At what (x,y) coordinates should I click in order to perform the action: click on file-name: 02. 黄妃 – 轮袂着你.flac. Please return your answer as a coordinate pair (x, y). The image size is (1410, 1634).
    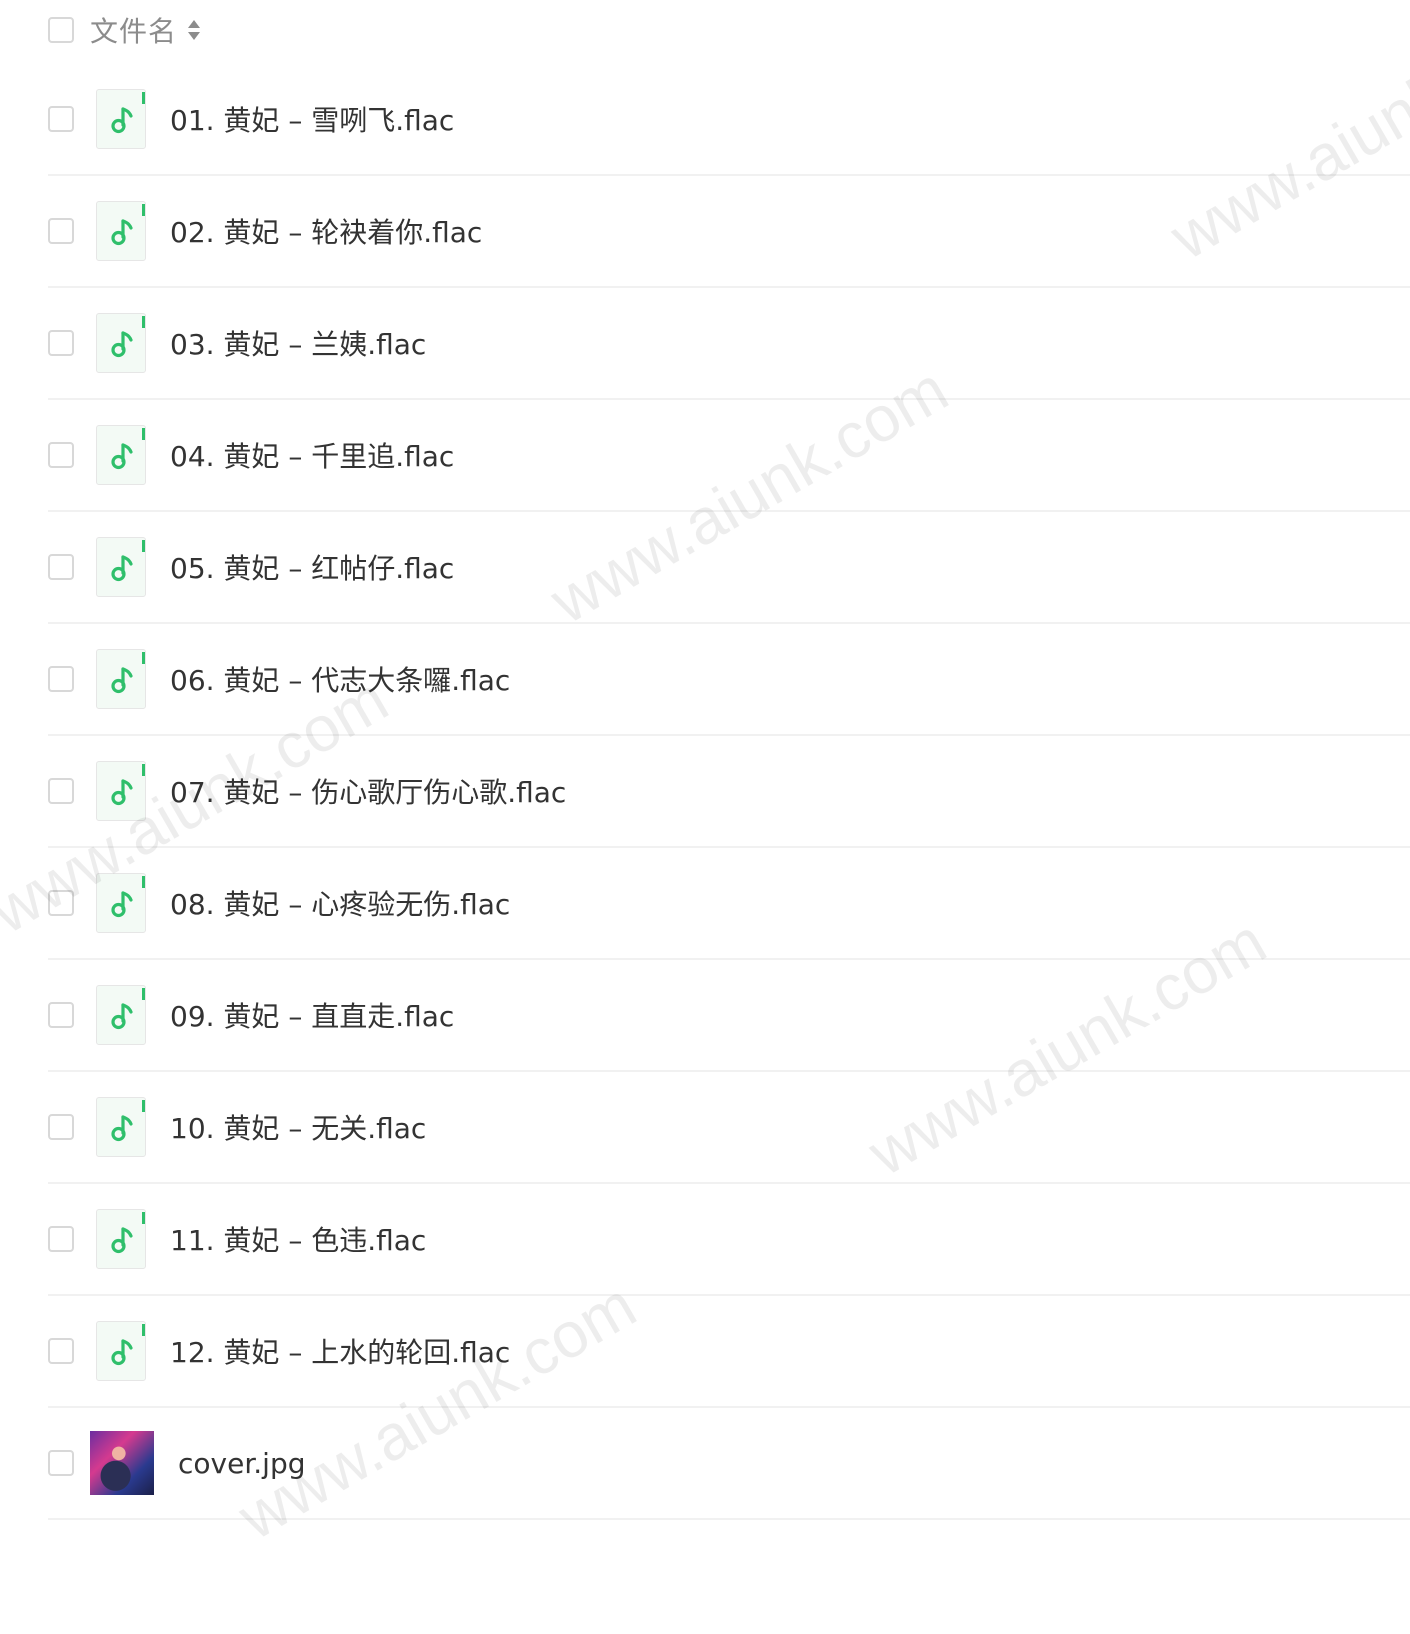
    Looking at the image, I should click on (326, 231).